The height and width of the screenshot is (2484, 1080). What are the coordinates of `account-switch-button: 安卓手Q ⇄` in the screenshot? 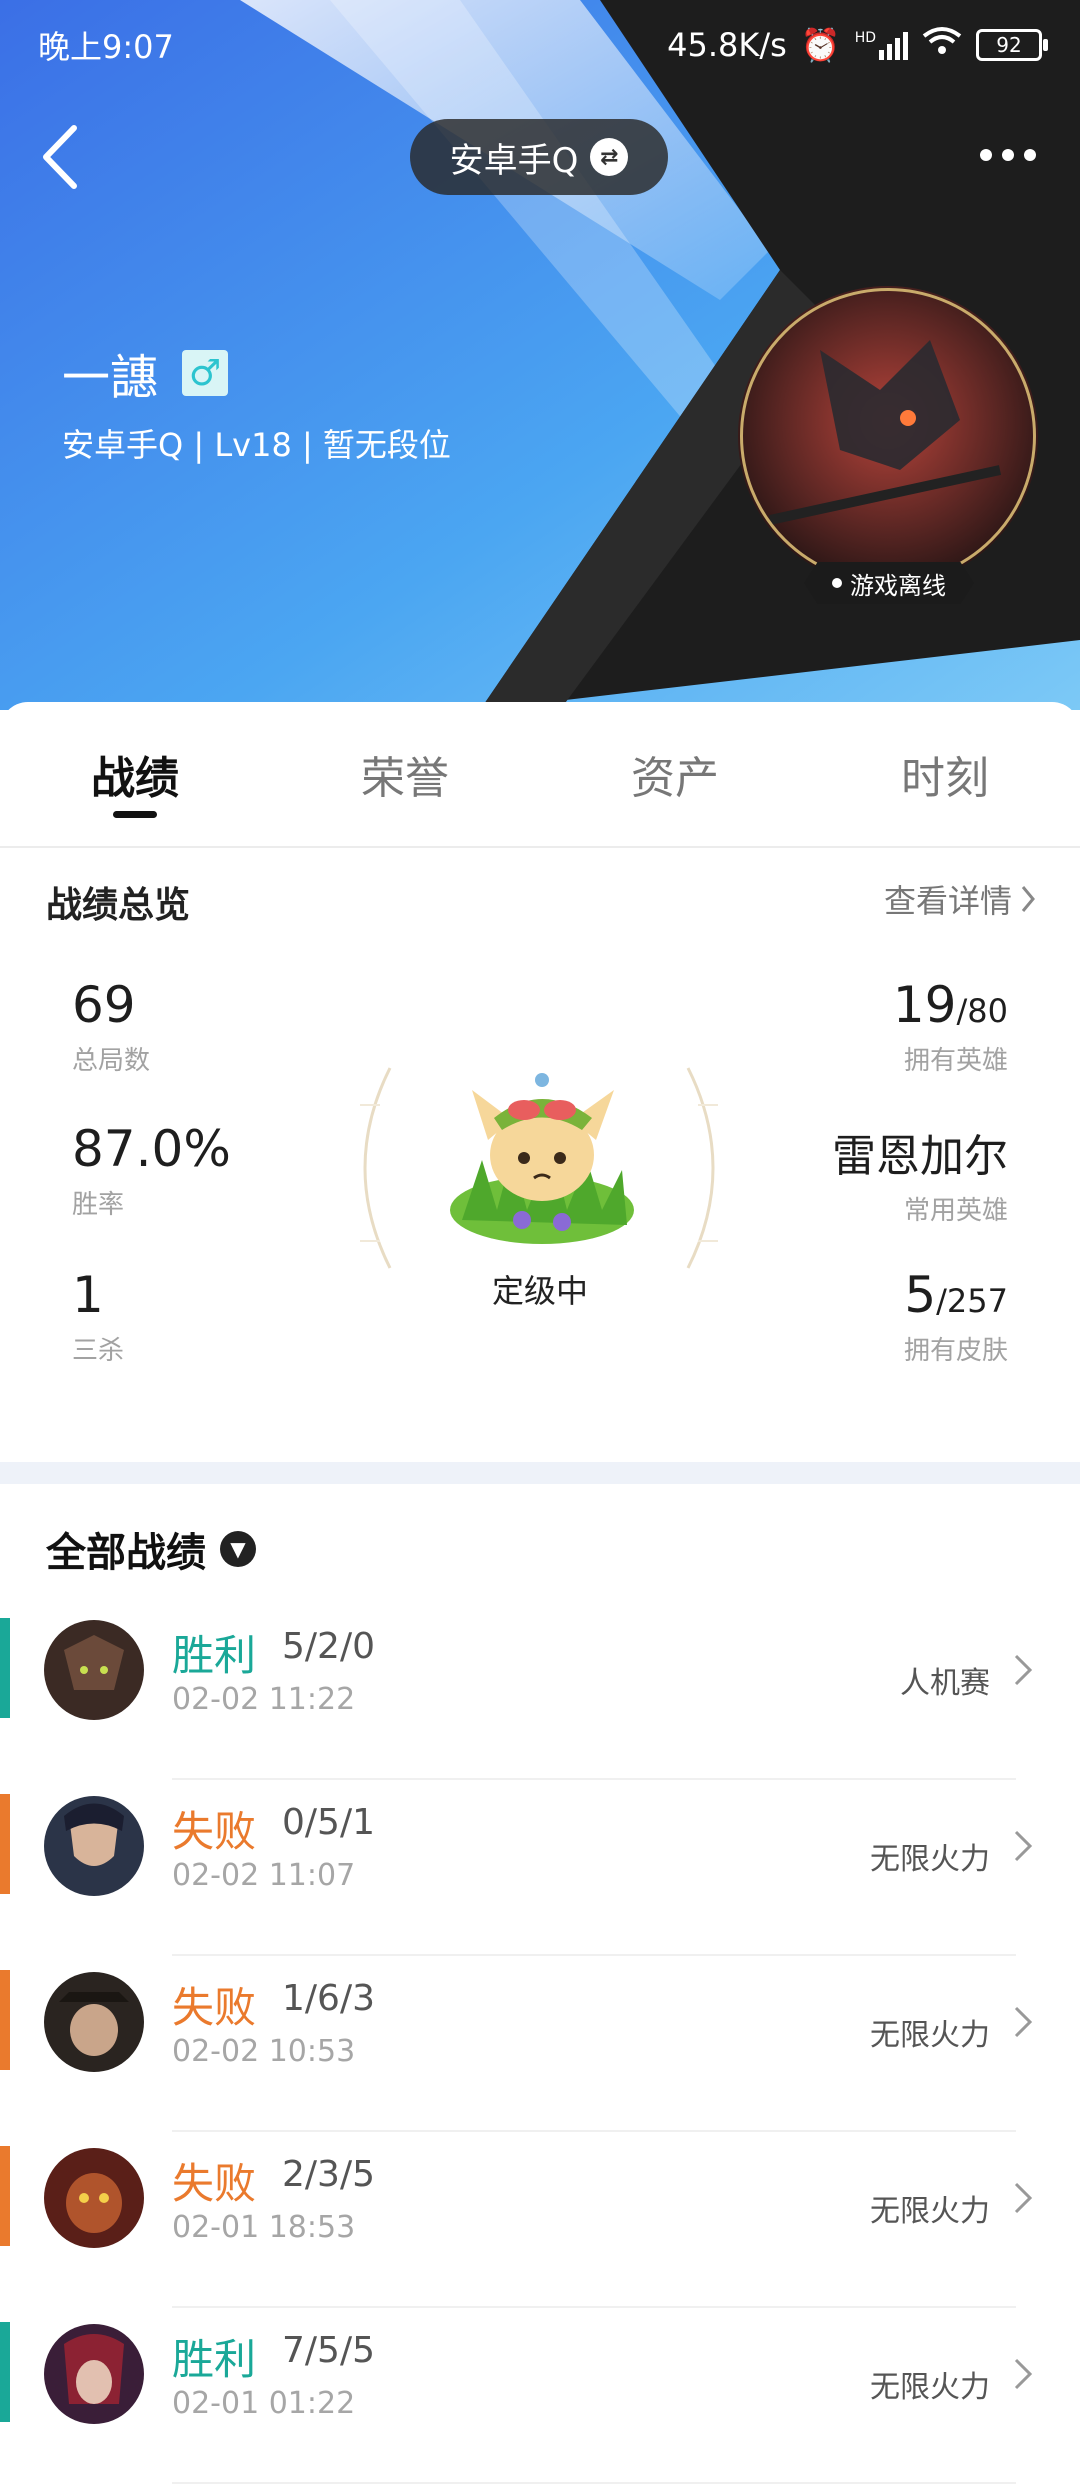 It's located at (539, 157).